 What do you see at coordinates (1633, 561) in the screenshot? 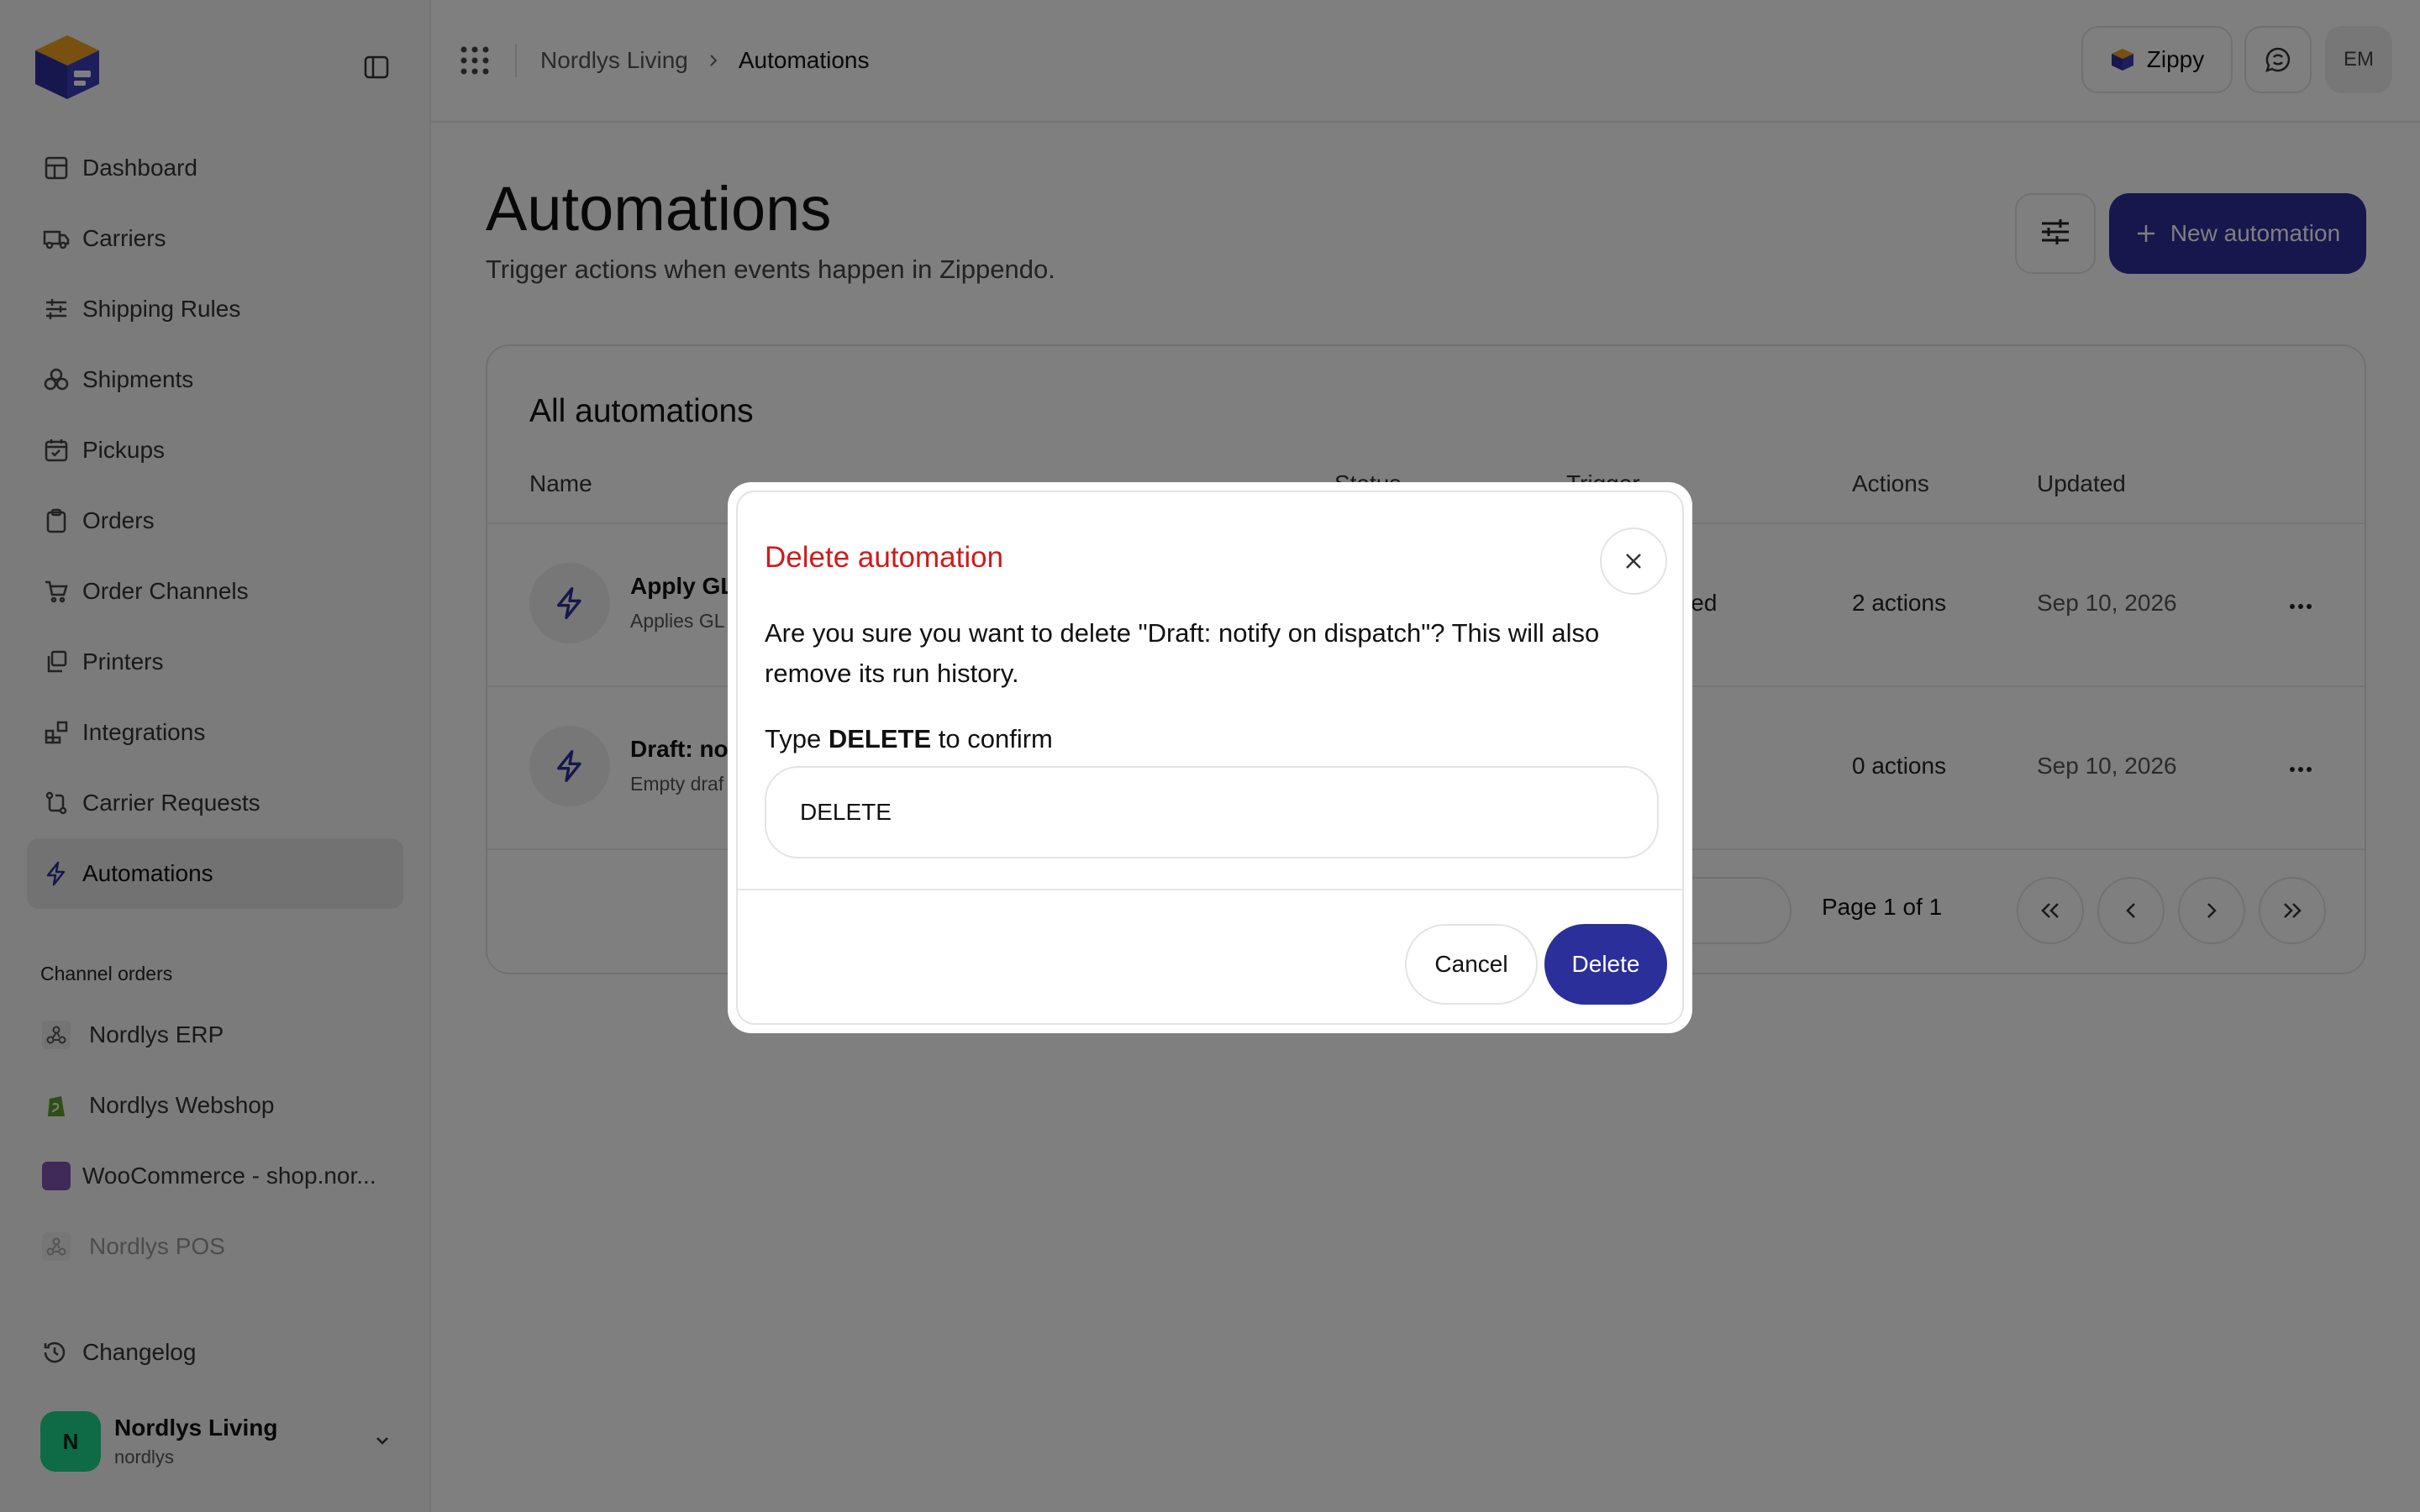
I see `close-icon` at bounding box center [1633, 561].